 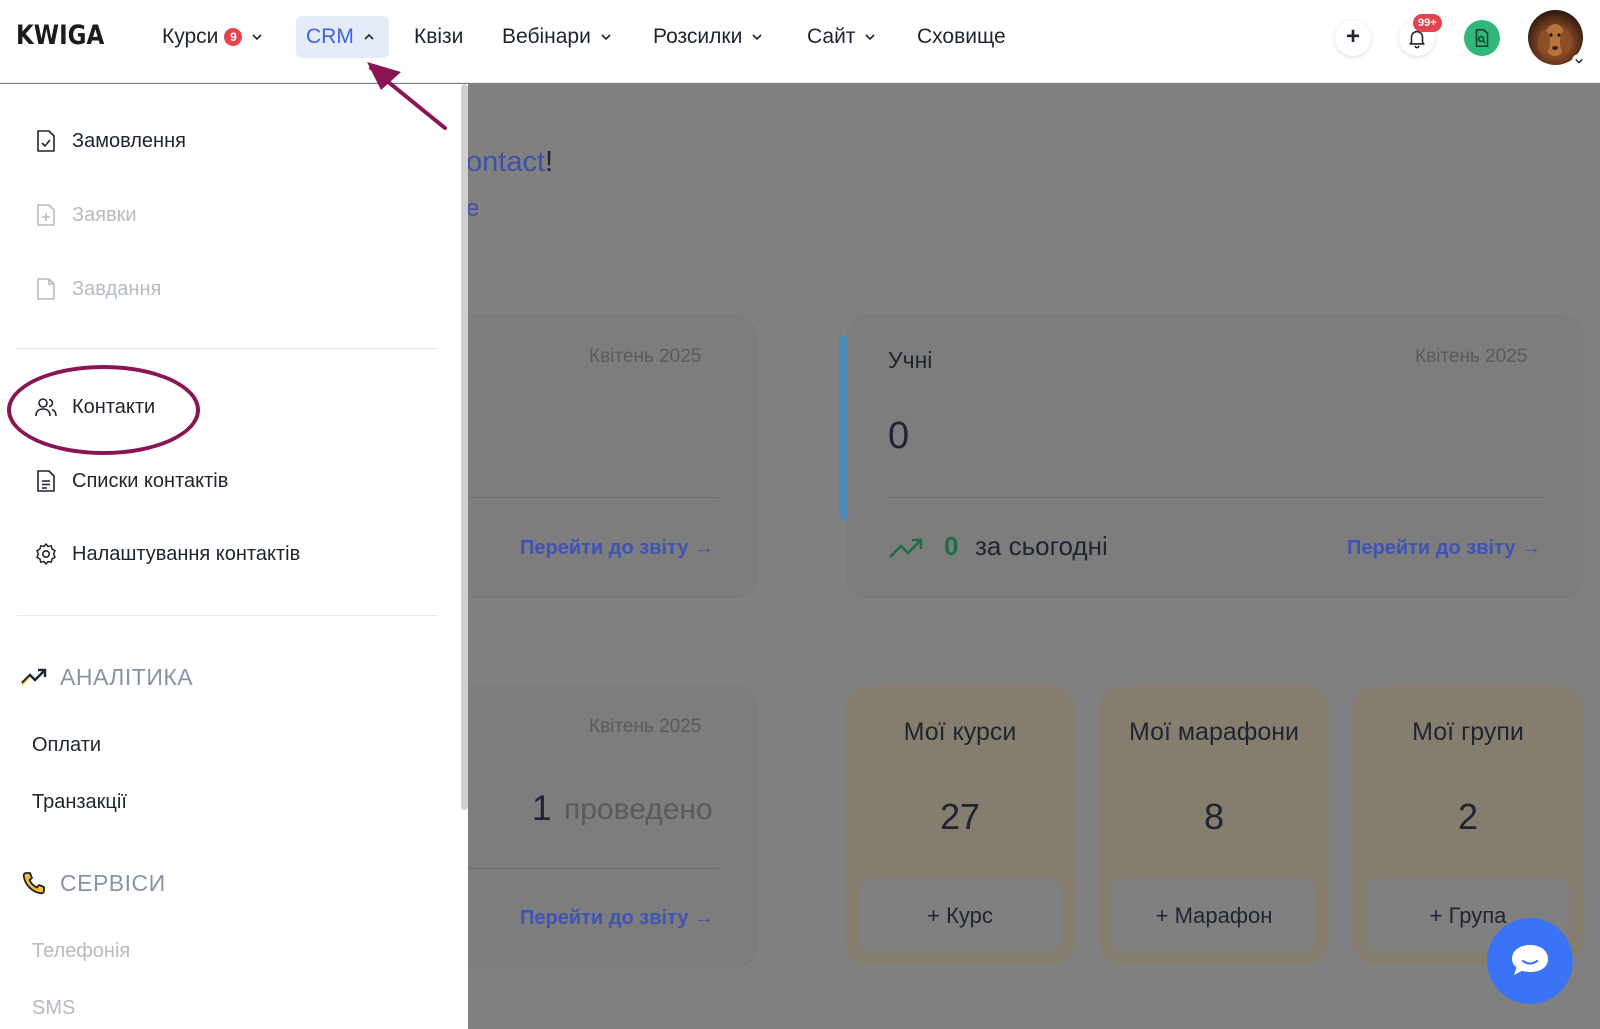 I want to click on file-check-icon, so click(x=46, y=141).